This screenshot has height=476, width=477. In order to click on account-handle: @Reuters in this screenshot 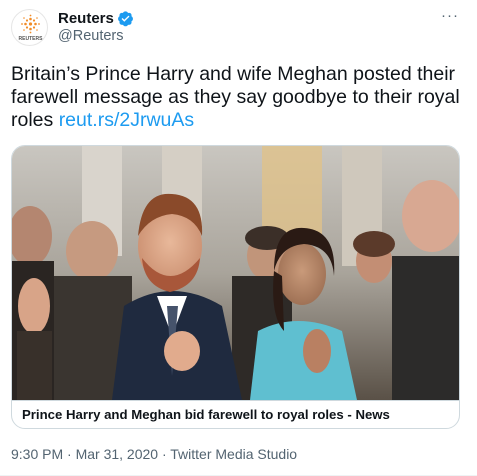, I will do `click(91, 36)`.